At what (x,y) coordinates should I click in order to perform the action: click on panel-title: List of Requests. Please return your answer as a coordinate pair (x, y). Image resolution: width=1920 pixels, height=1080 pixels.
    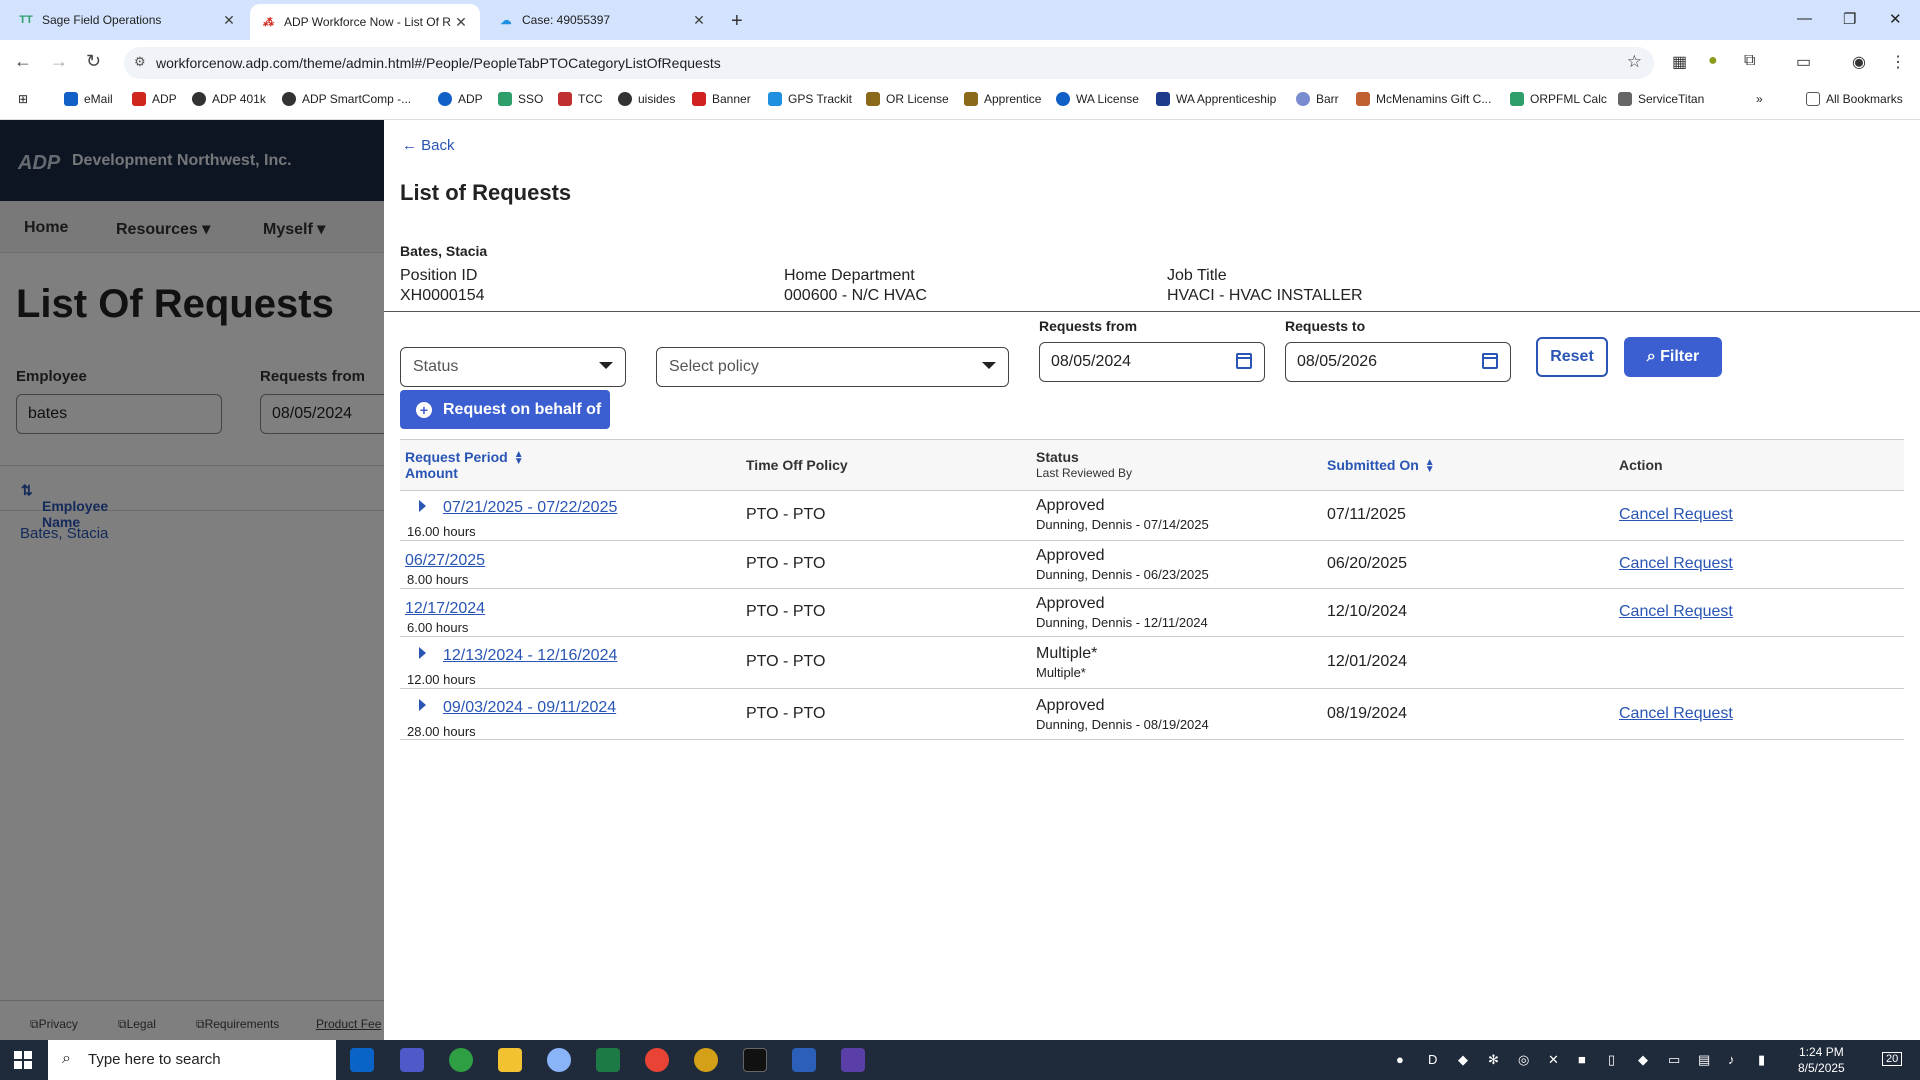
    Looking at the image, I should click on (486, 192).